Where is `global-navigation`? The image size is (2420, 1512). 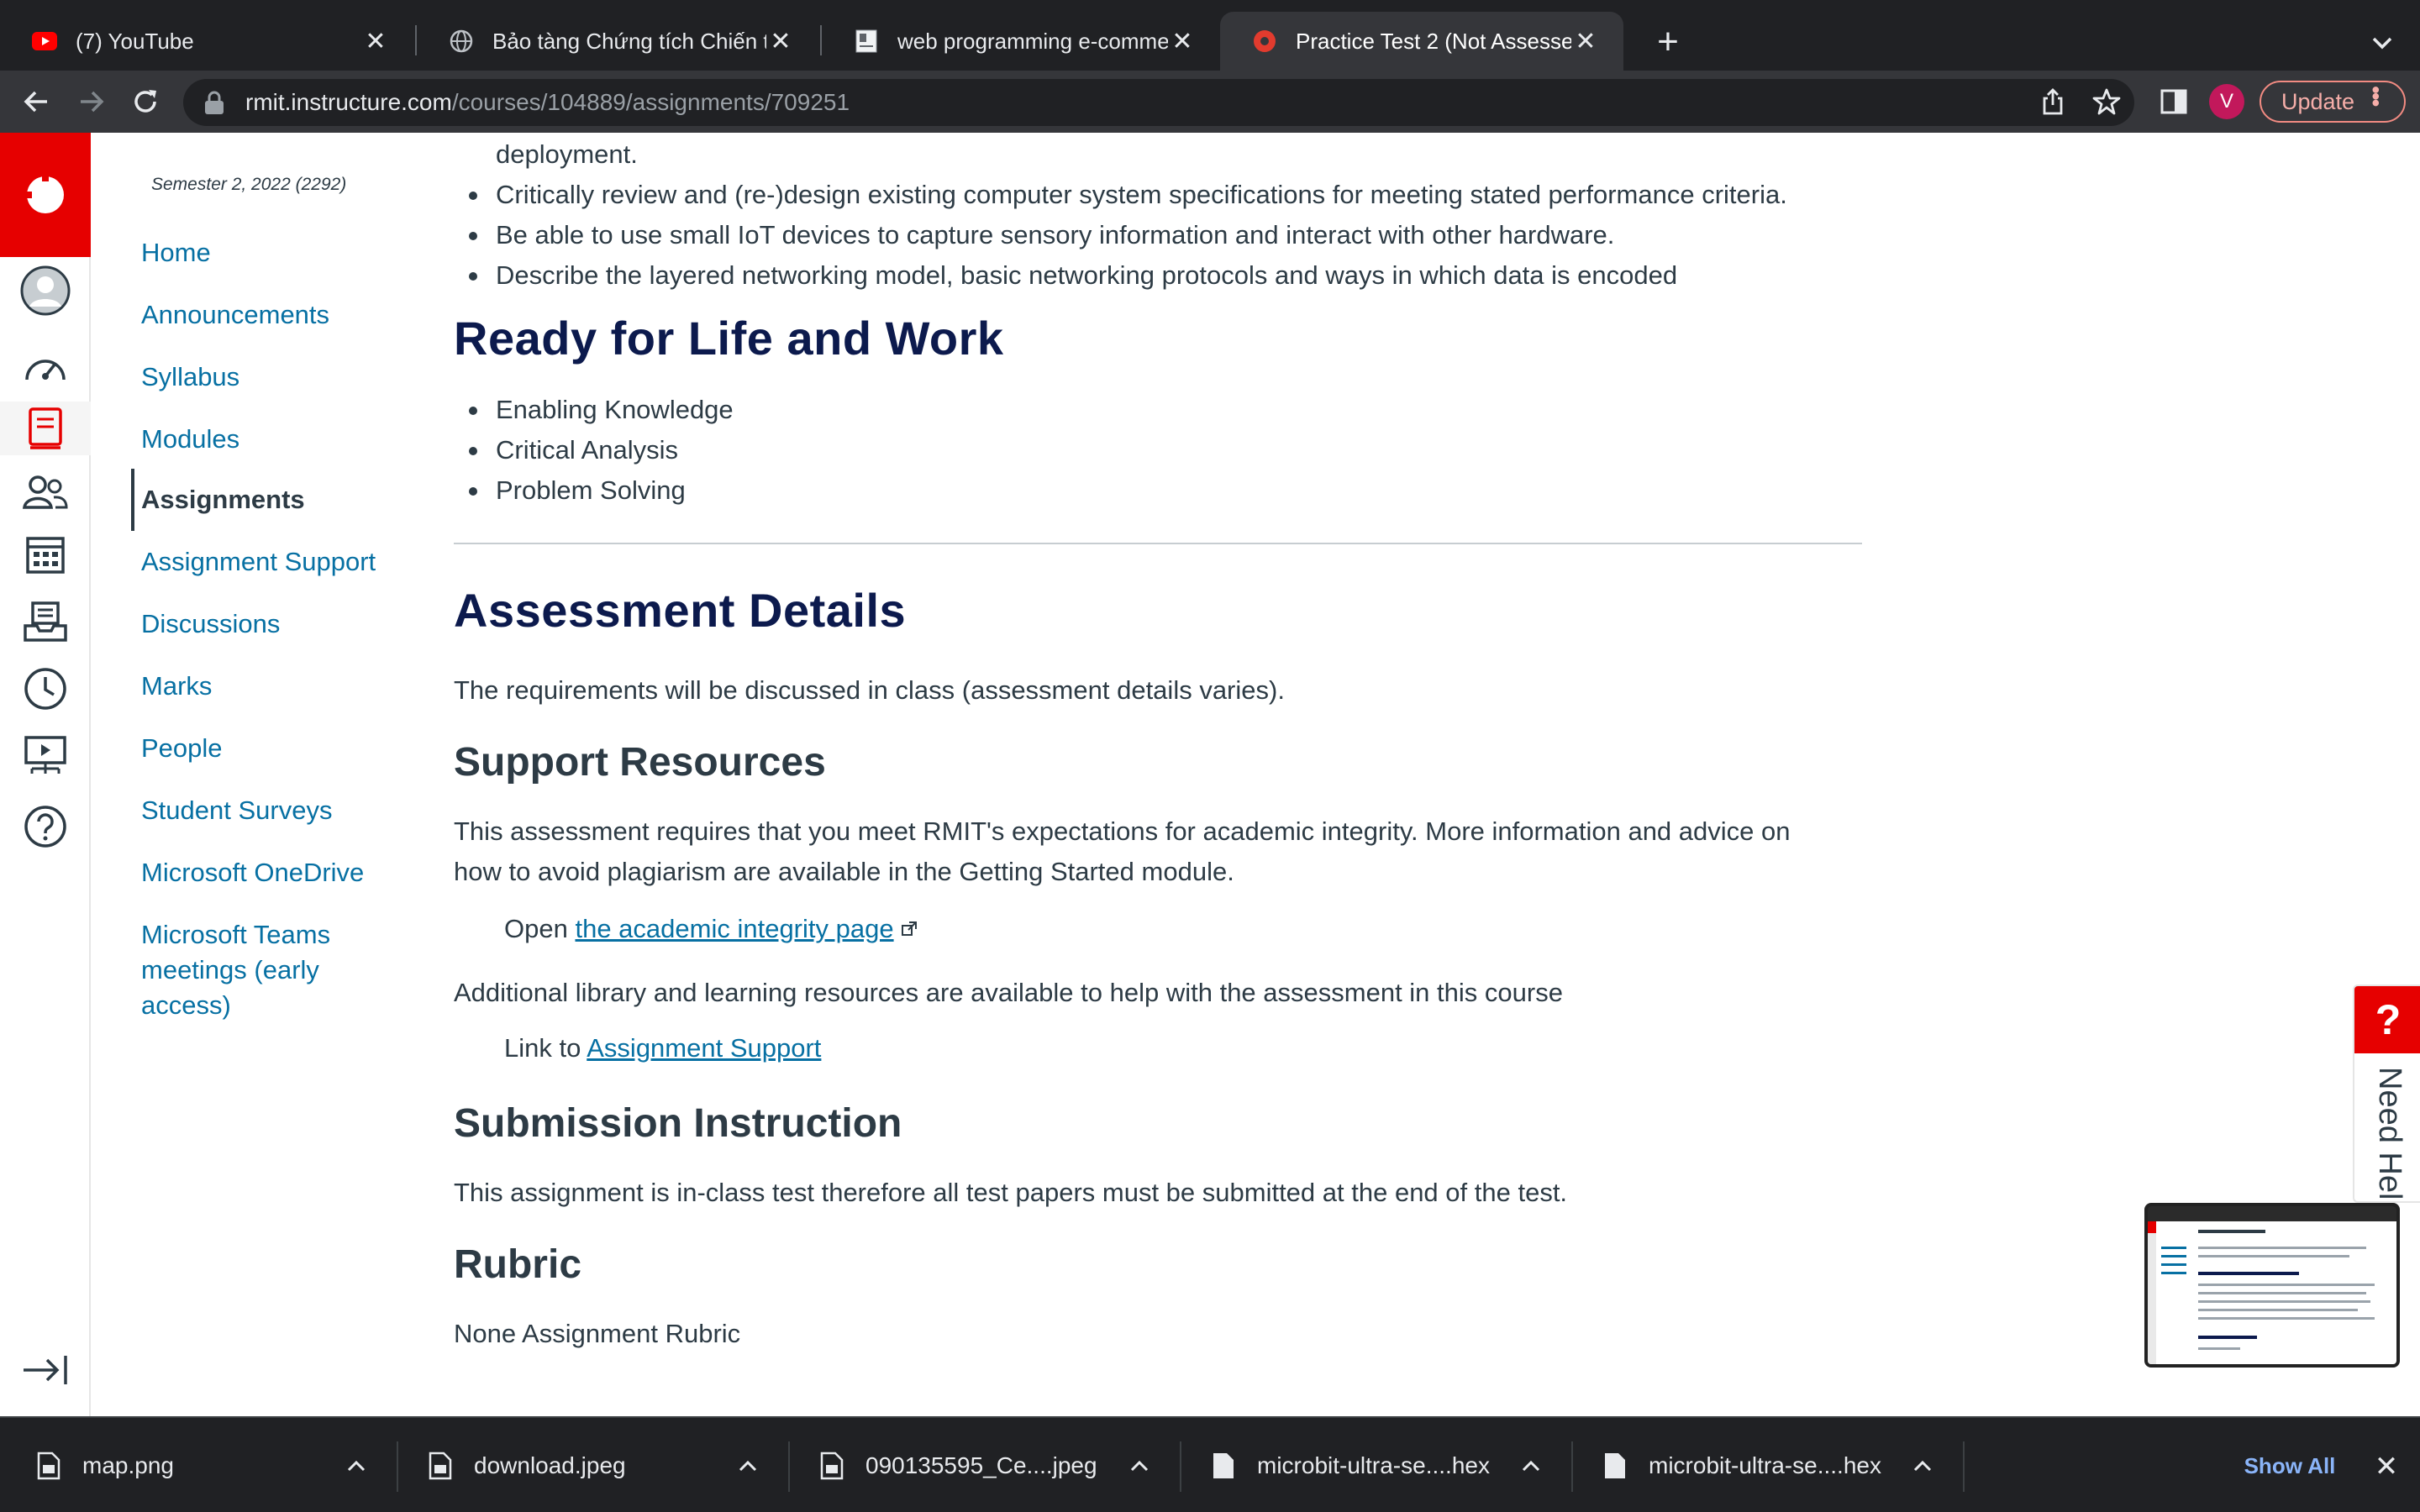
global-navigation is located at coordinates (45, 774).